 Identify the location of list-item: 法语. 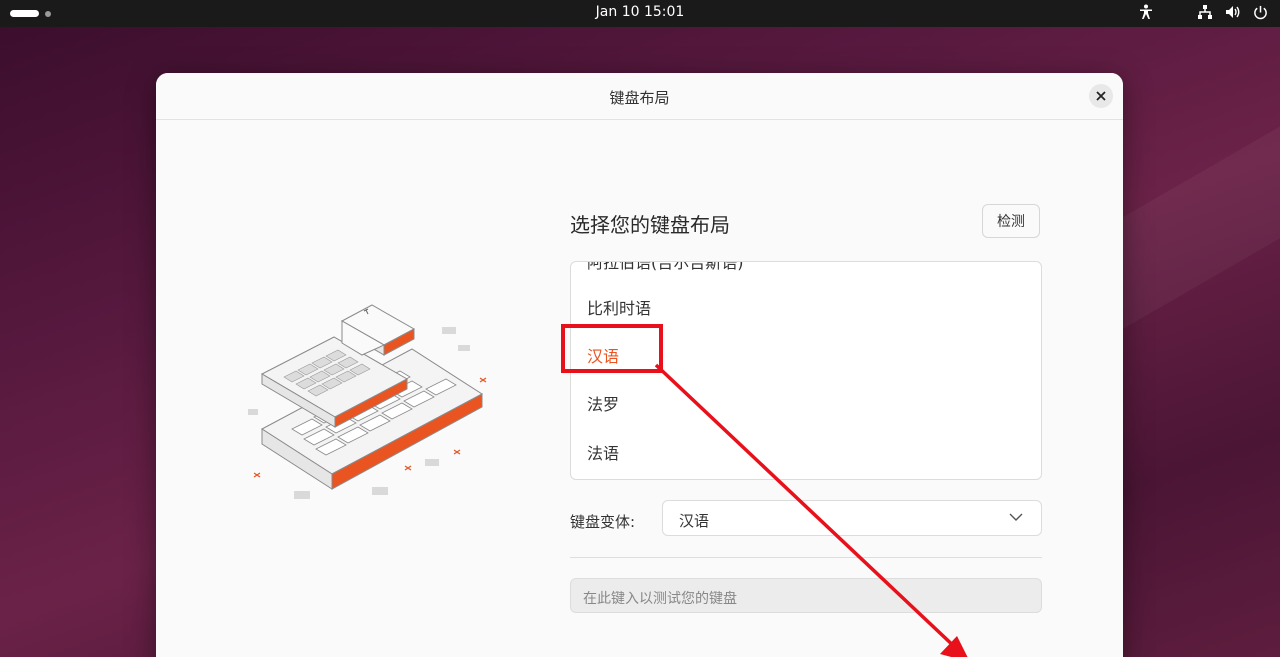
(603, 452).